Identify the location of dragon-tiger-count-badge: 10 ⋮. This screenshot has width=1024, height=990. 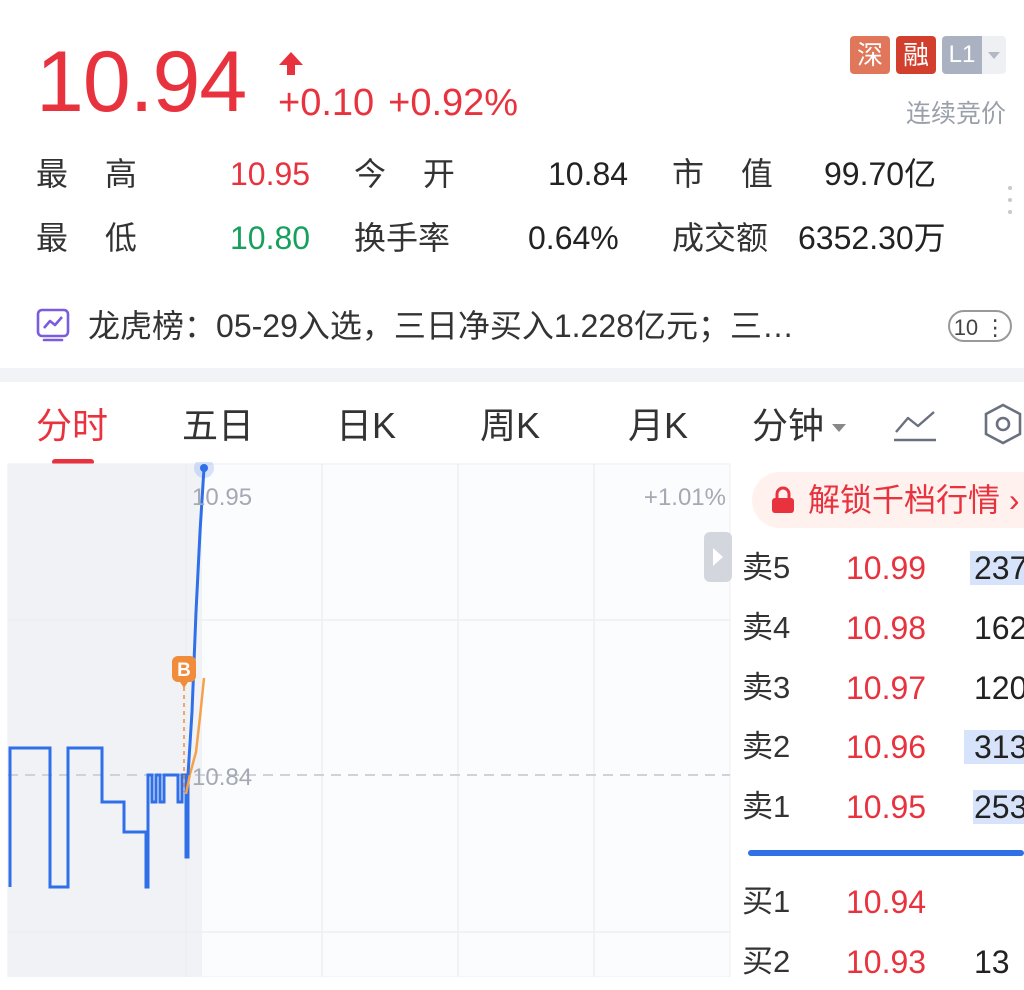
(980, 326).